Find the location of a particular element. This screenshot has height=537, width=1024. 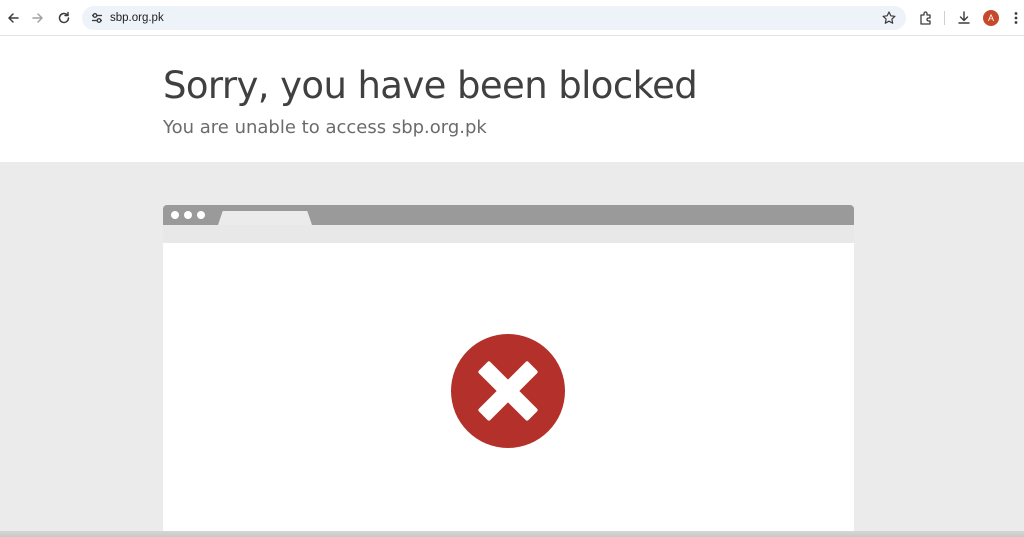

kebab-menu-icon is located at coordinates (1014, 18).